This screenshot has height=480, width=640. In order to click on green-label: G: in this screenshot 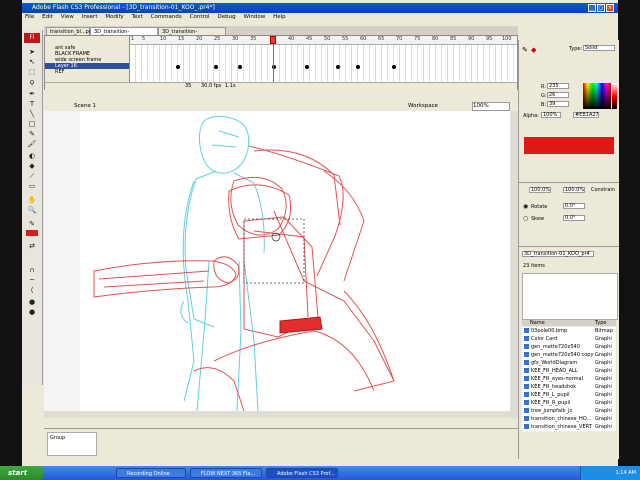, I will do `click(544, 96)`.